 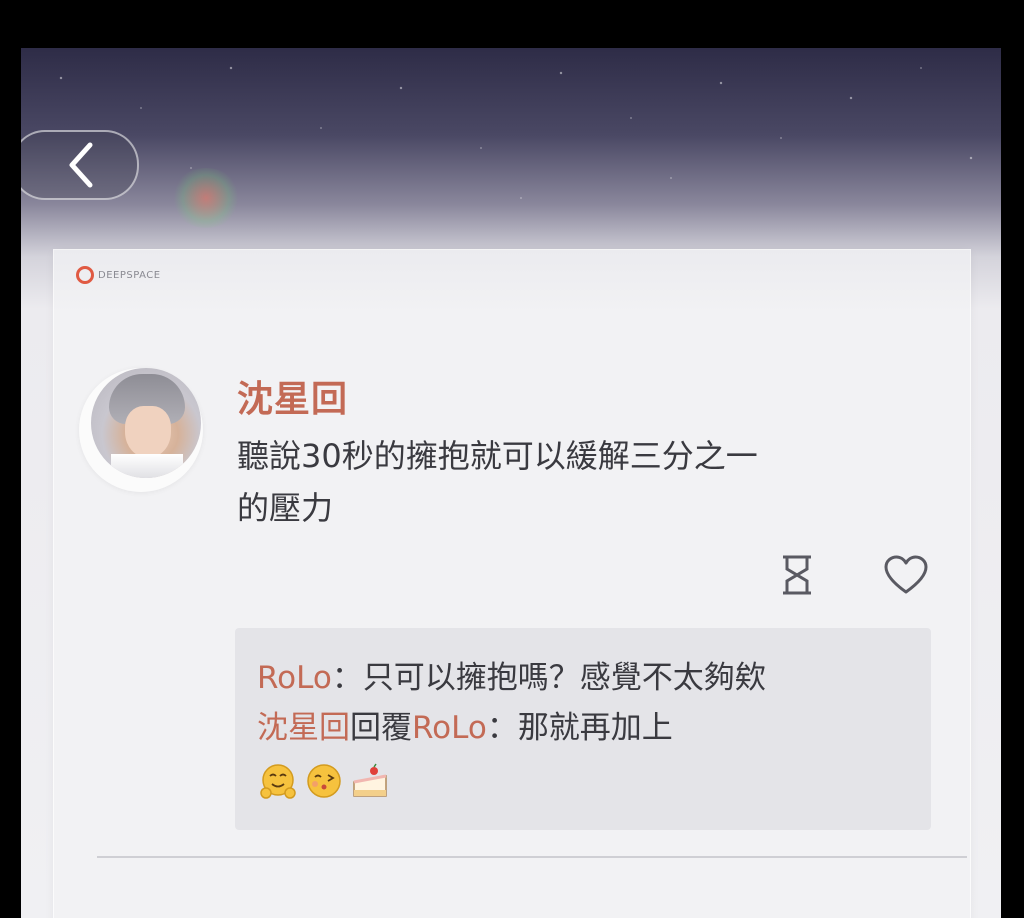 What do you see at coordinates (381, 728) in the screenshot?
I see `reply-word: 回覆` at bounding box center [381, 728].